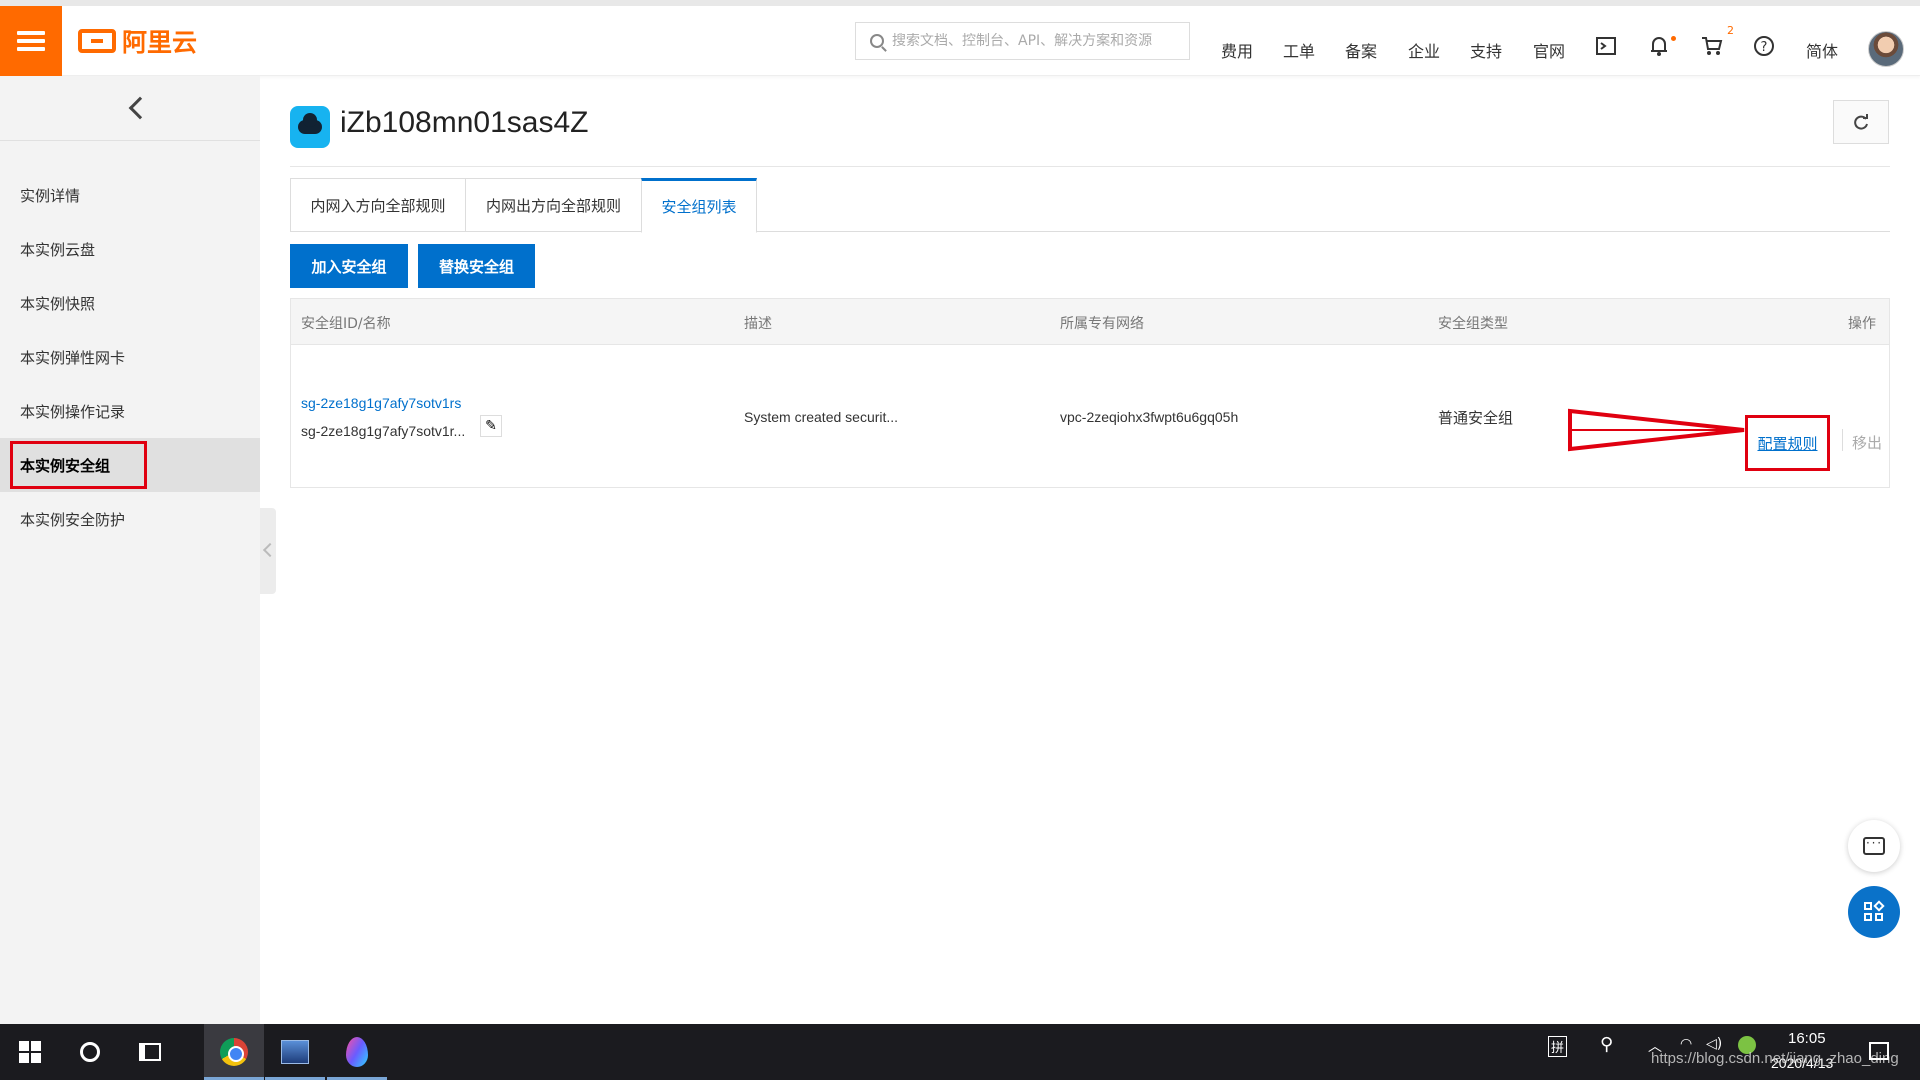  I want to click on ecs-instance-icon, so click(310, 127).